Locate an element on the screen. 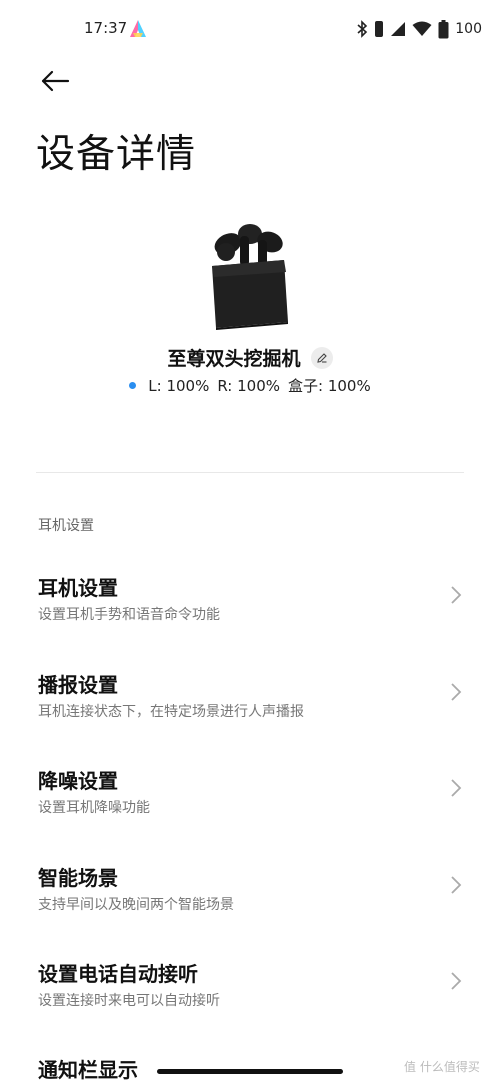 The height and width of the screenshot is (1083, 500). divider is located at coordinates (250, 472).